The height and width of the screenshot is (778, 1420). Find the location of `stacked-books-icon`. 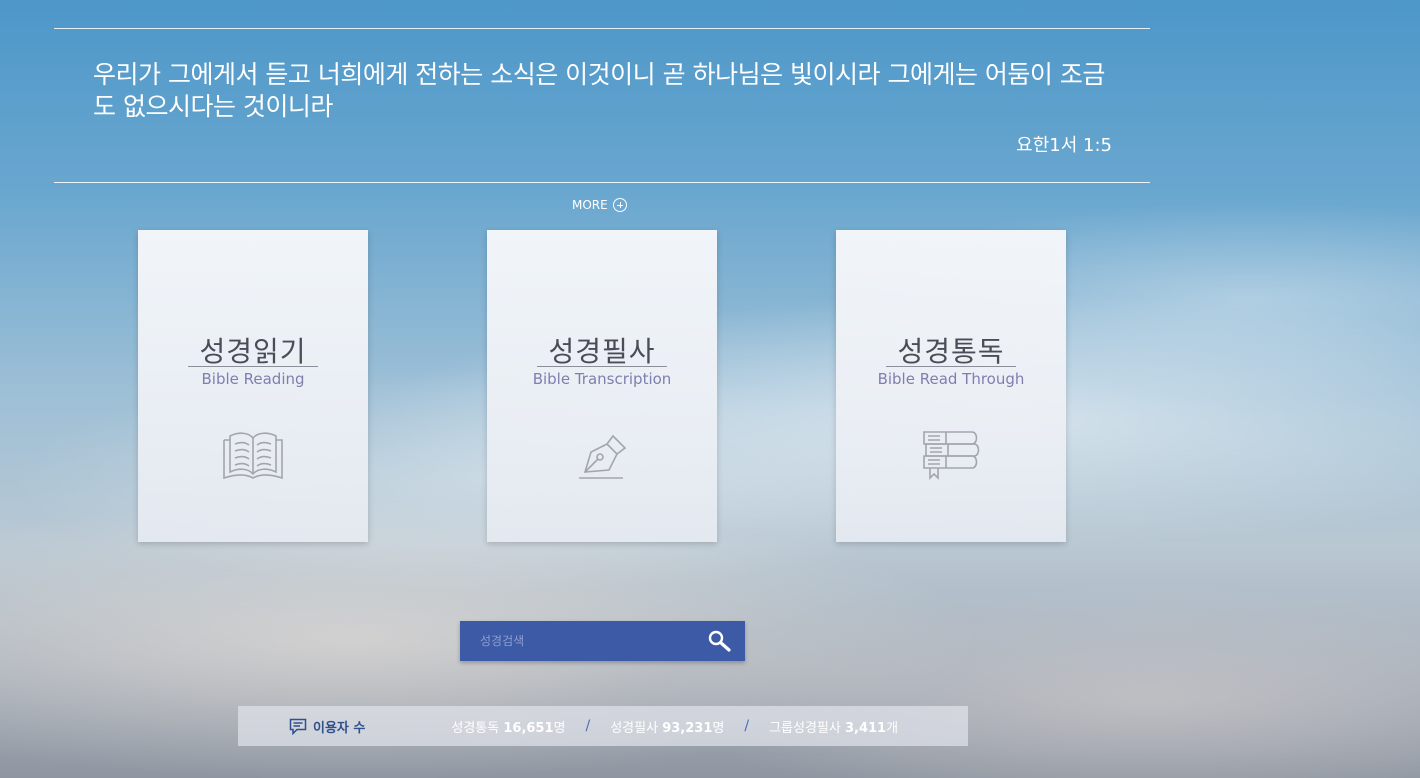

stacked-books-icon is located at coordinates (951, 455).